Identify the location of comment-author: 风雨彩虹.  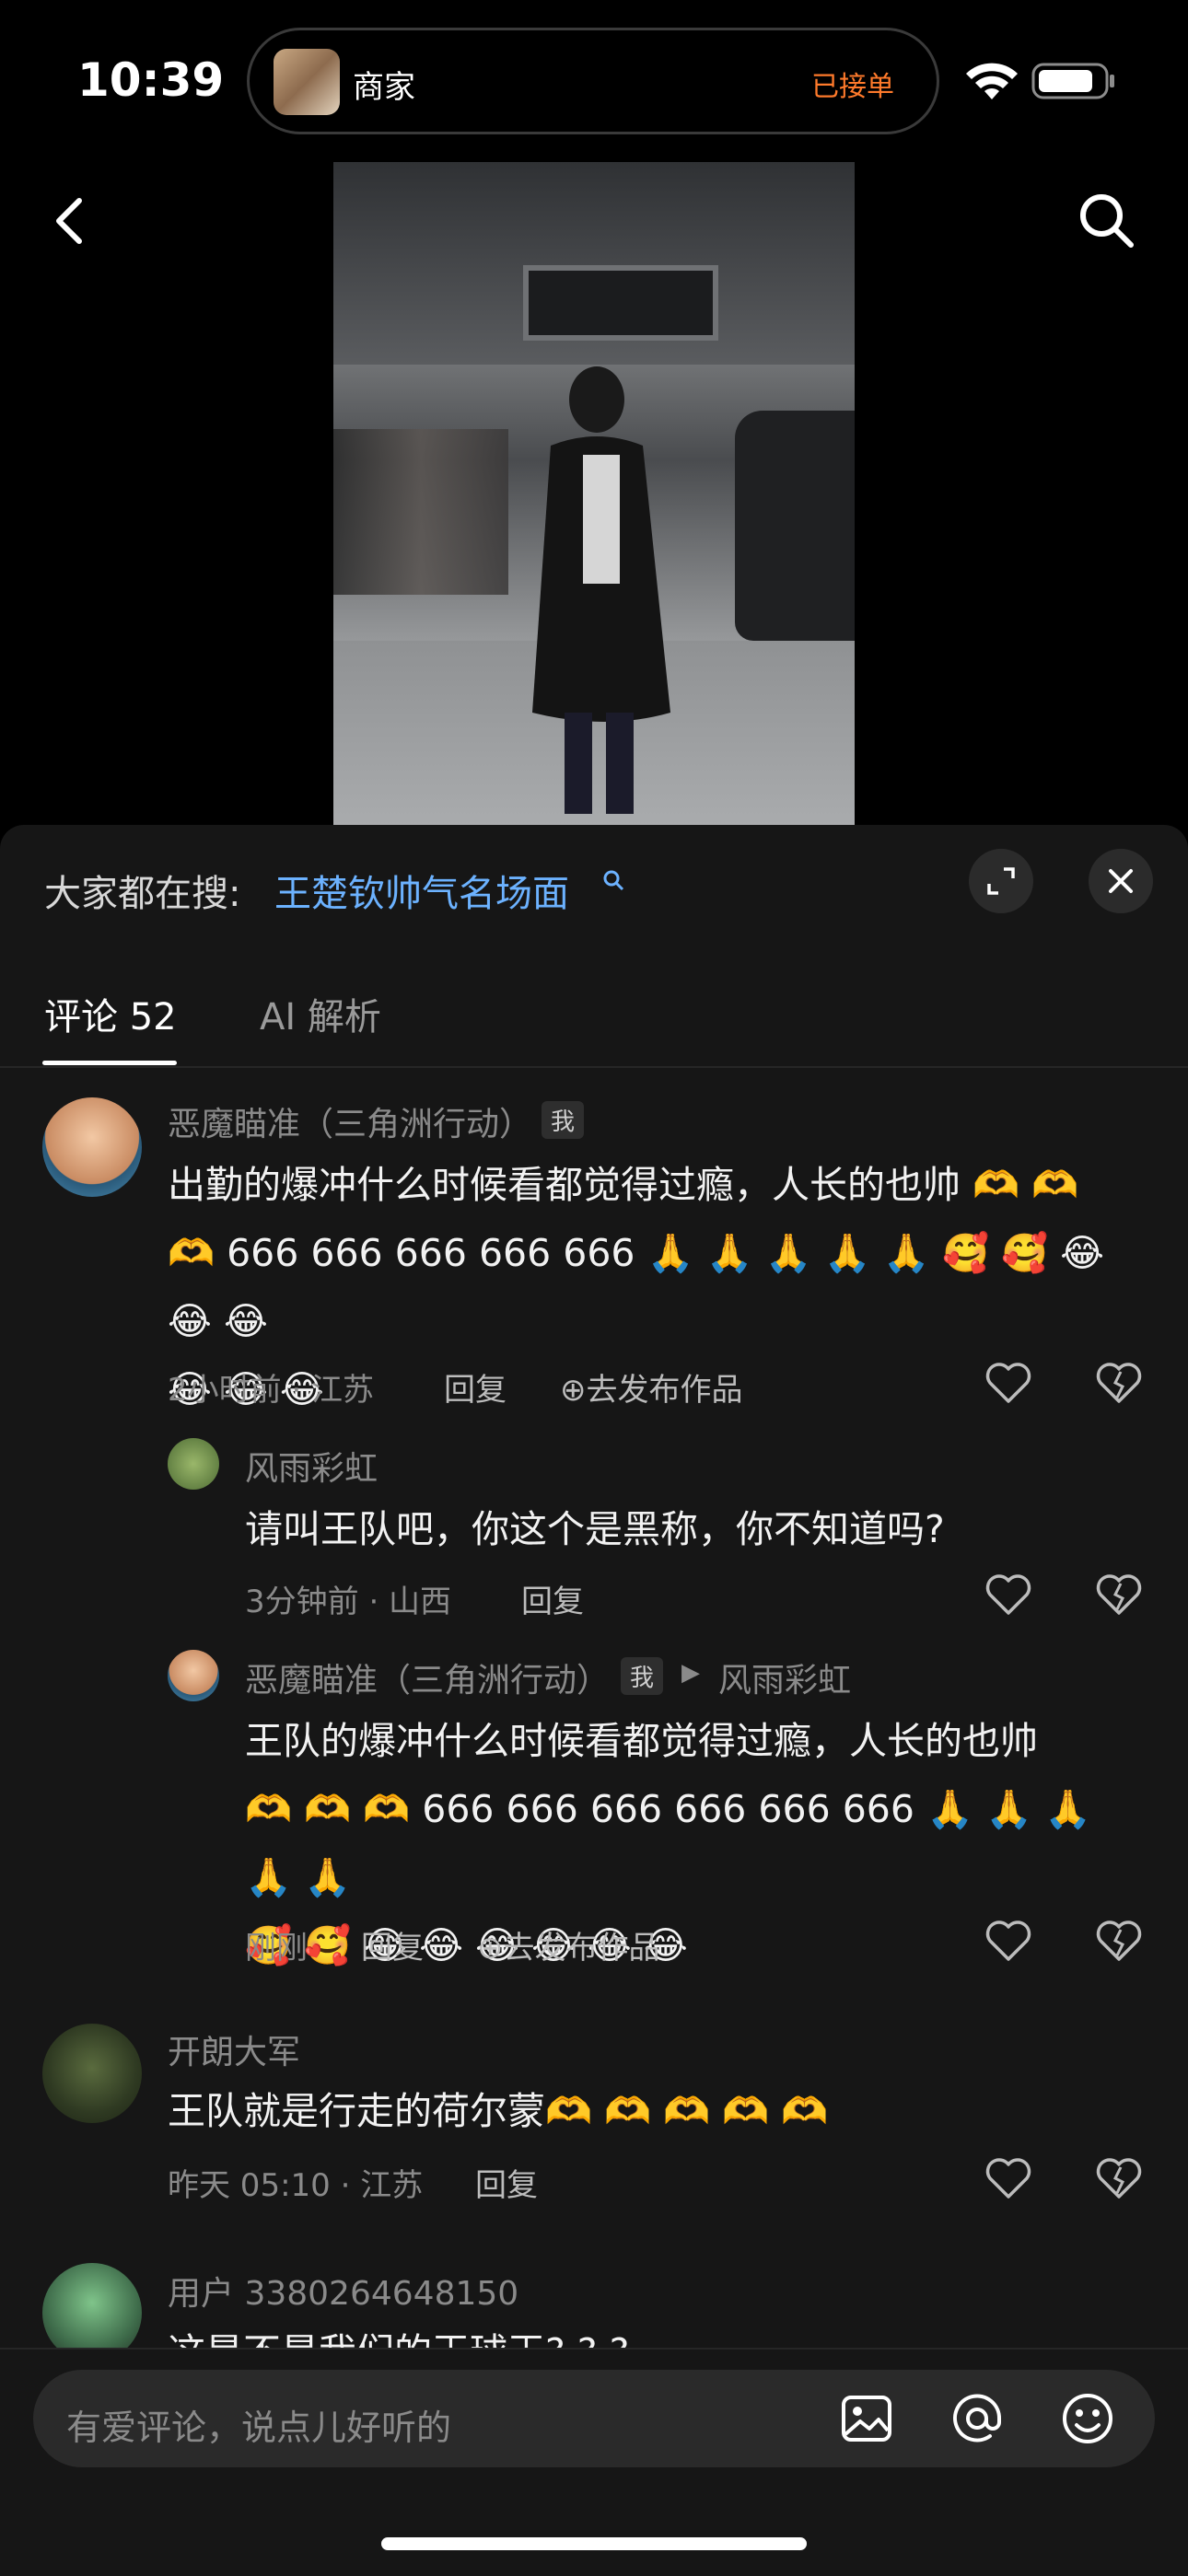
(311, 1466).